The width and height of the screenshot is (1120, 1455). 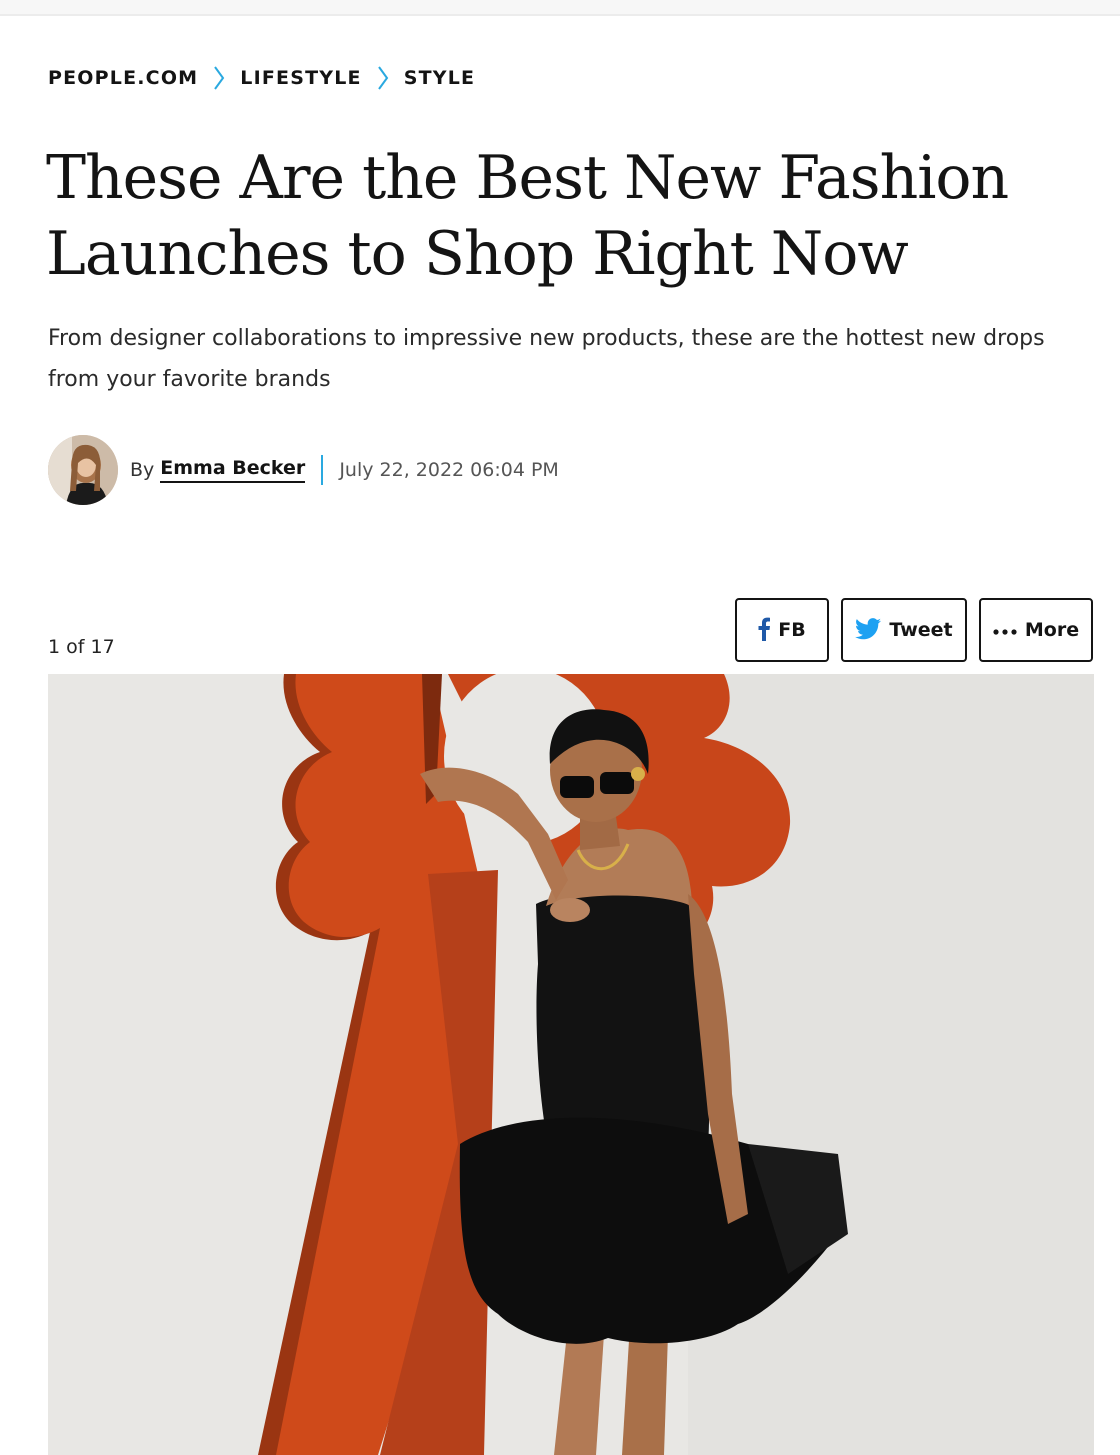 What do you see at coordinates (449, 470) in the screenshot?
I see `publish-date: July 22, 2022 06:04 PM` at bounding box center [449, 470].